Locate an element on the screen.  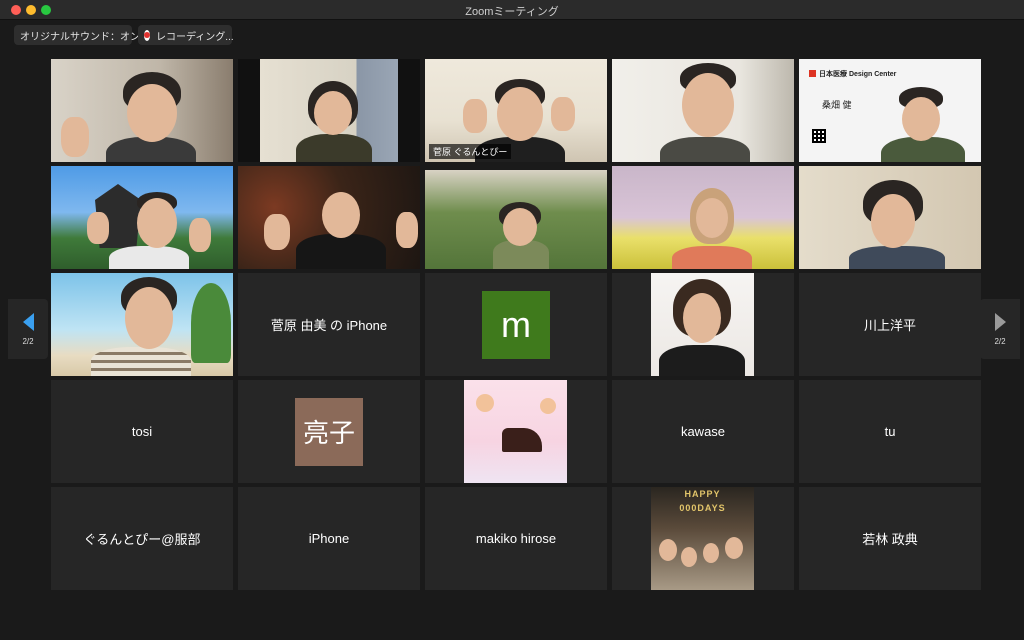
original-sound-toggle: オリジナルサウンド：オン ▼ is located at coordinates (83, 35).